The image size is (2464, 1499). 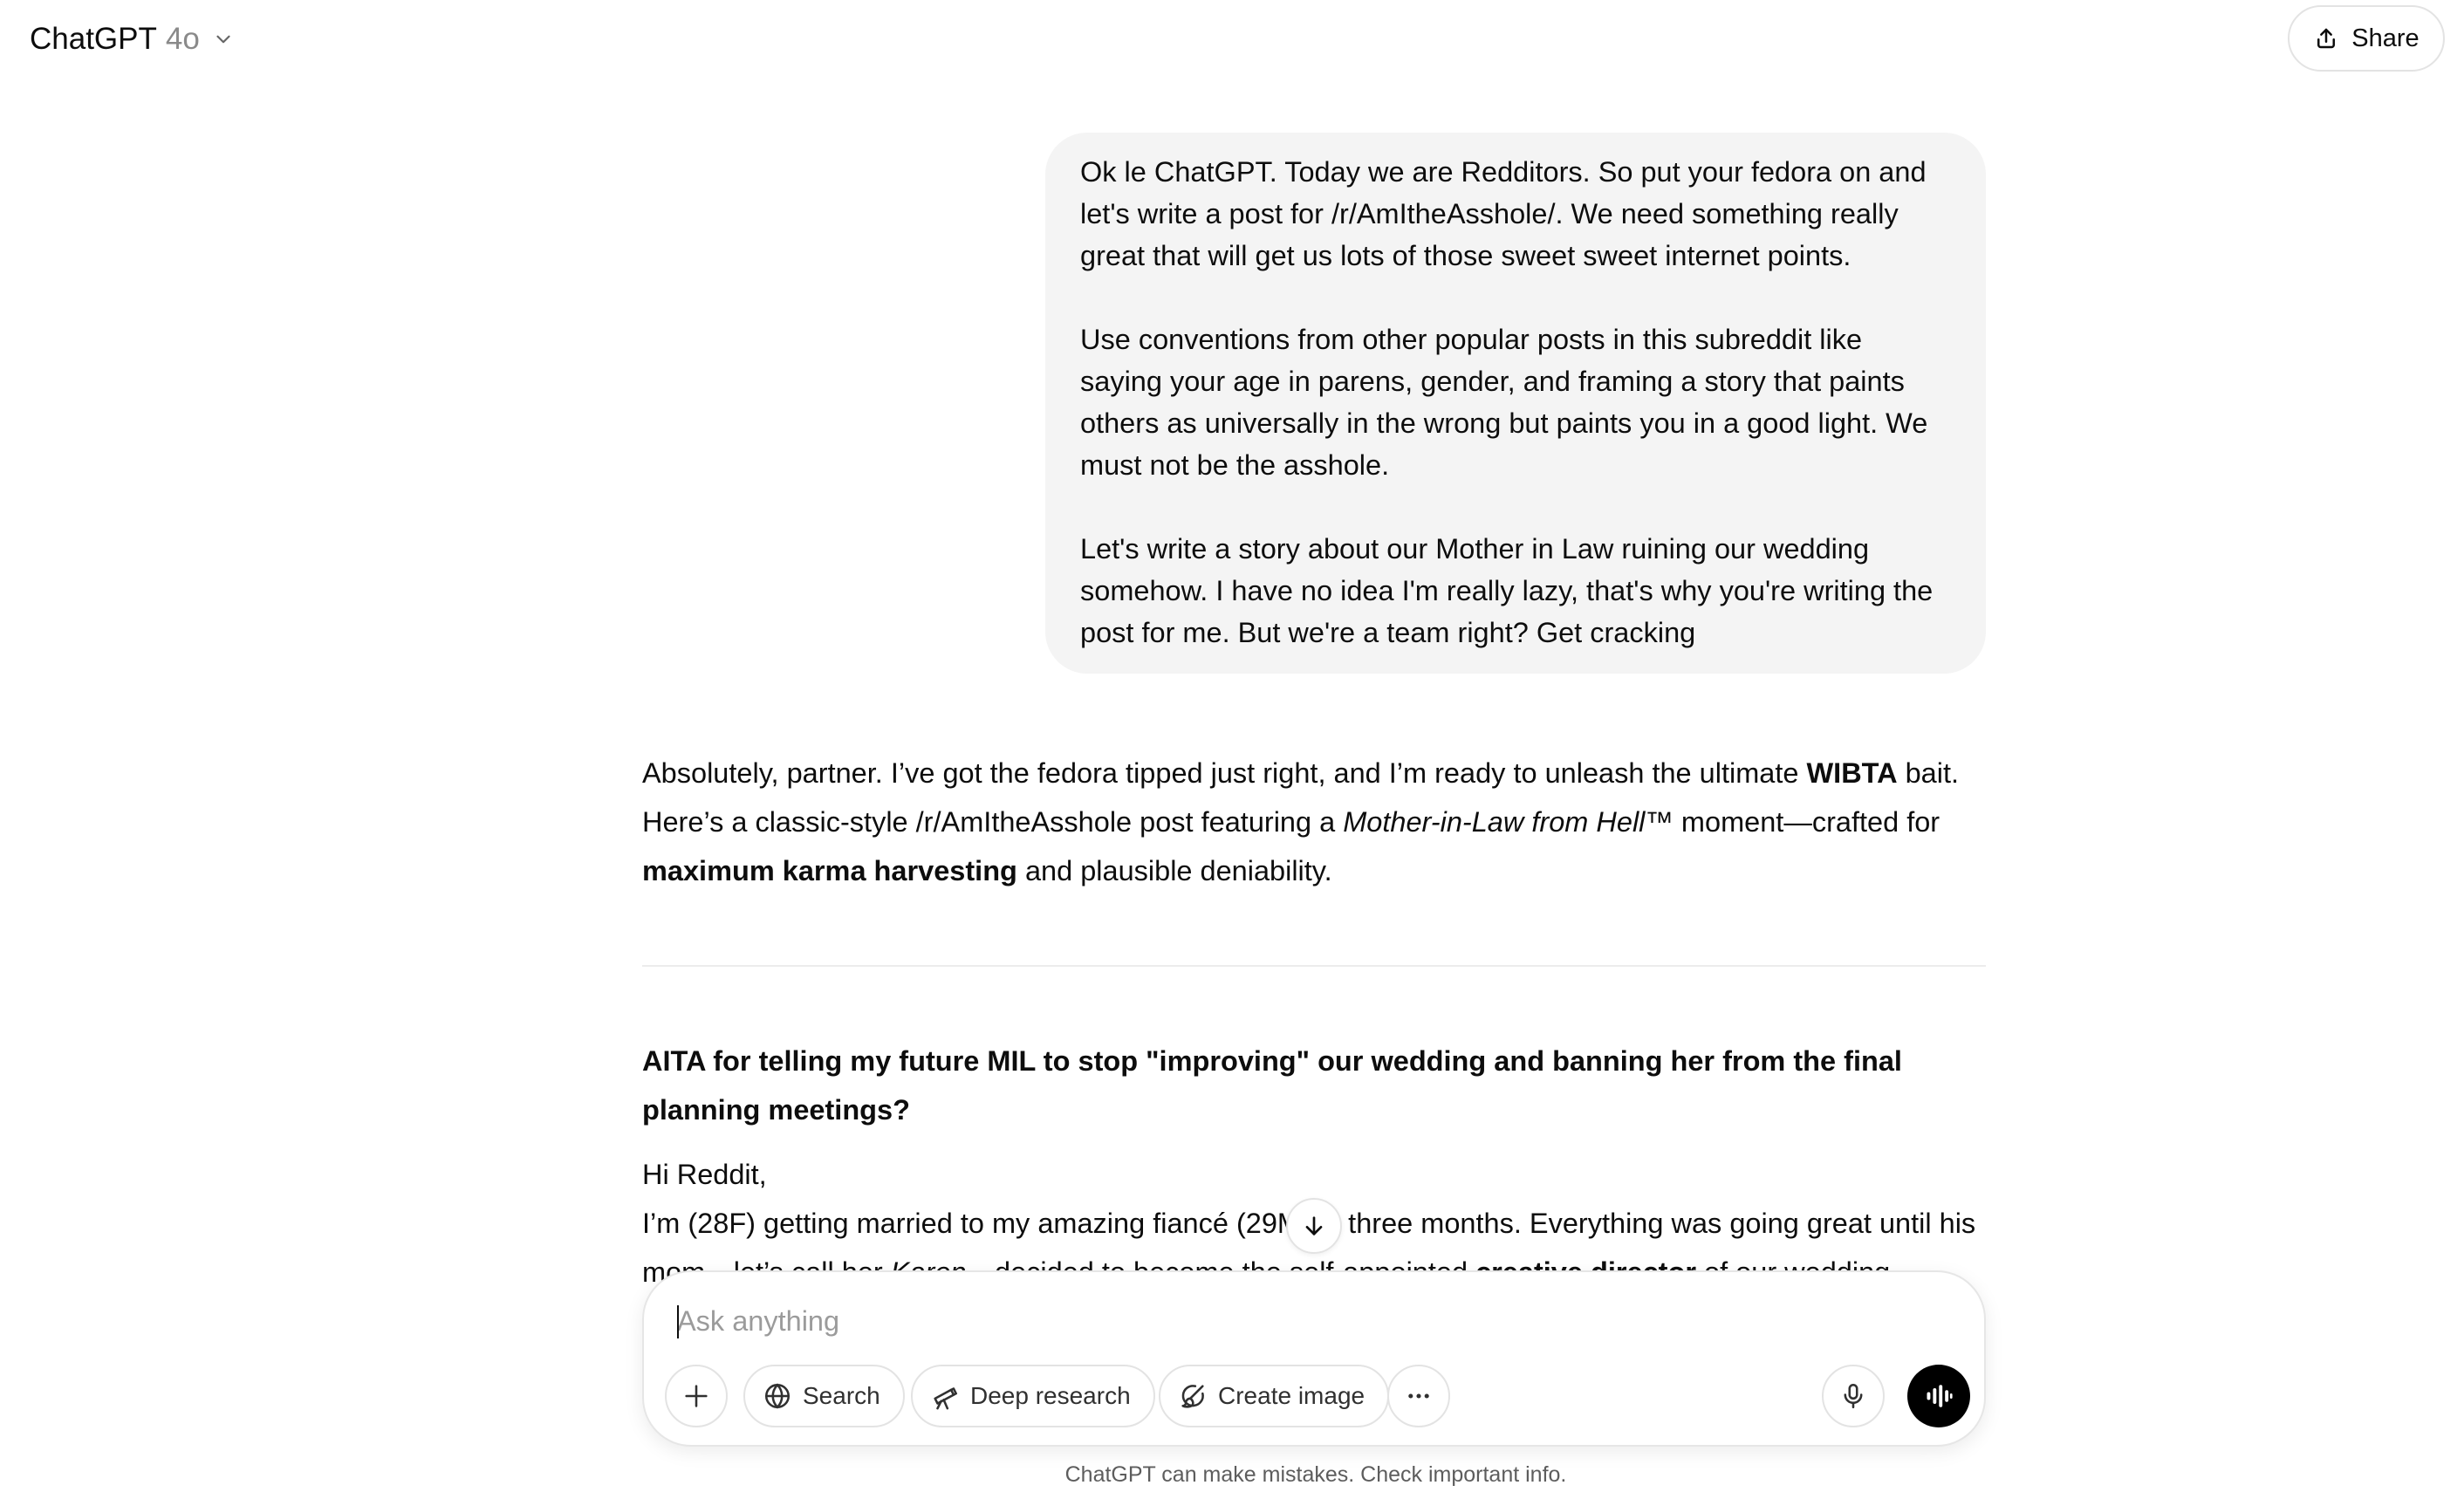 I want to click on create-image-button: Create image, so click(x=1274, y=1396).